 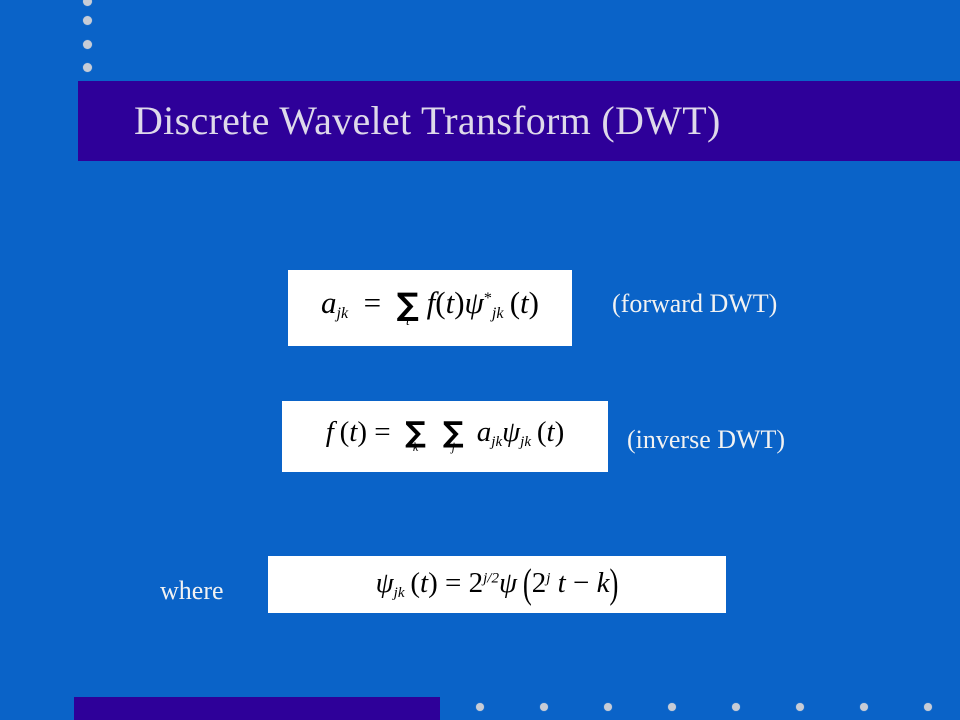 I want to click on page-title: Discrete Wavelet Transform (DWT), so click(x=427, y=120).